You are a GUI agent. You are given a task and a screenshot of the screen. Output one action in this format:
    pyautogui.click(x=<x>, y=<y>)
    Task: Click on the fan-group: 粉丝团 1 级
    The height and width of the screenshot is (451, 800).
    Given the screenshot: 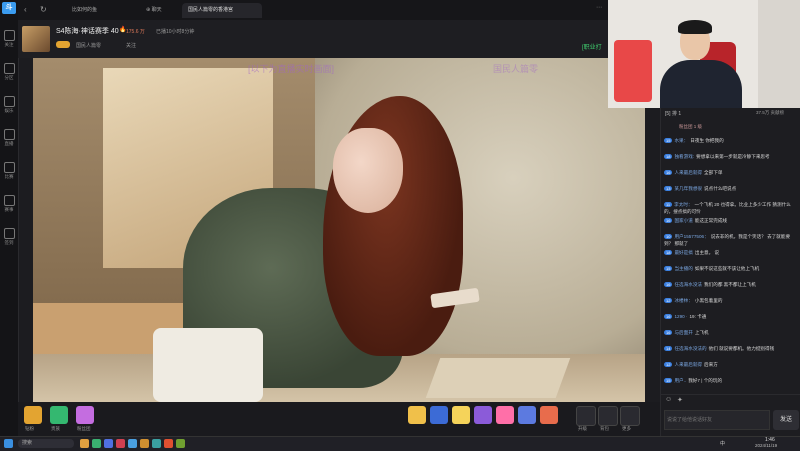 What is the action you would take?
    pyautogui.click(x=690, y=127)
    